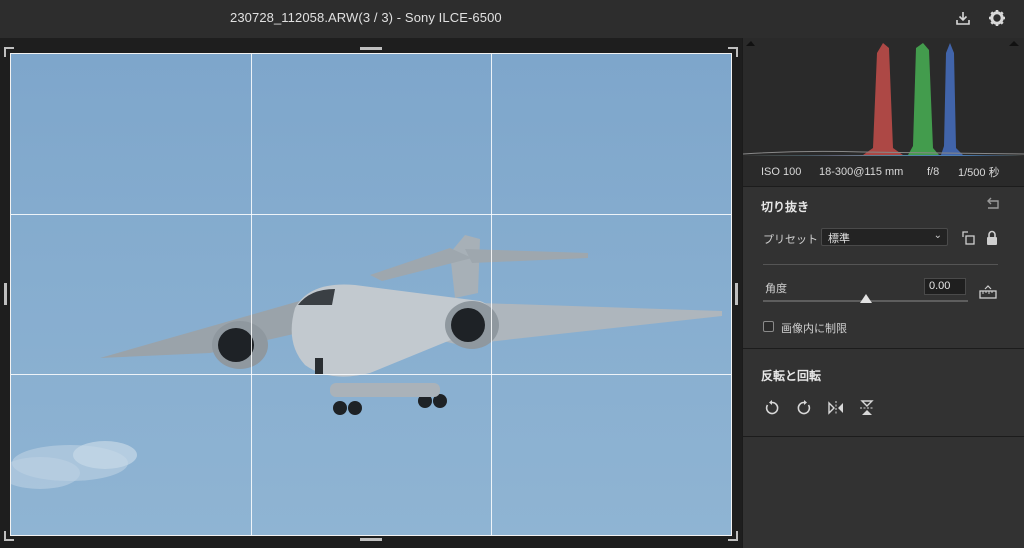 The image size is (1024, 548). What do you see at coordinates (750, 43) in the screenshot?
I see `shadow-clip-icon` at bounding box center [750, 43].